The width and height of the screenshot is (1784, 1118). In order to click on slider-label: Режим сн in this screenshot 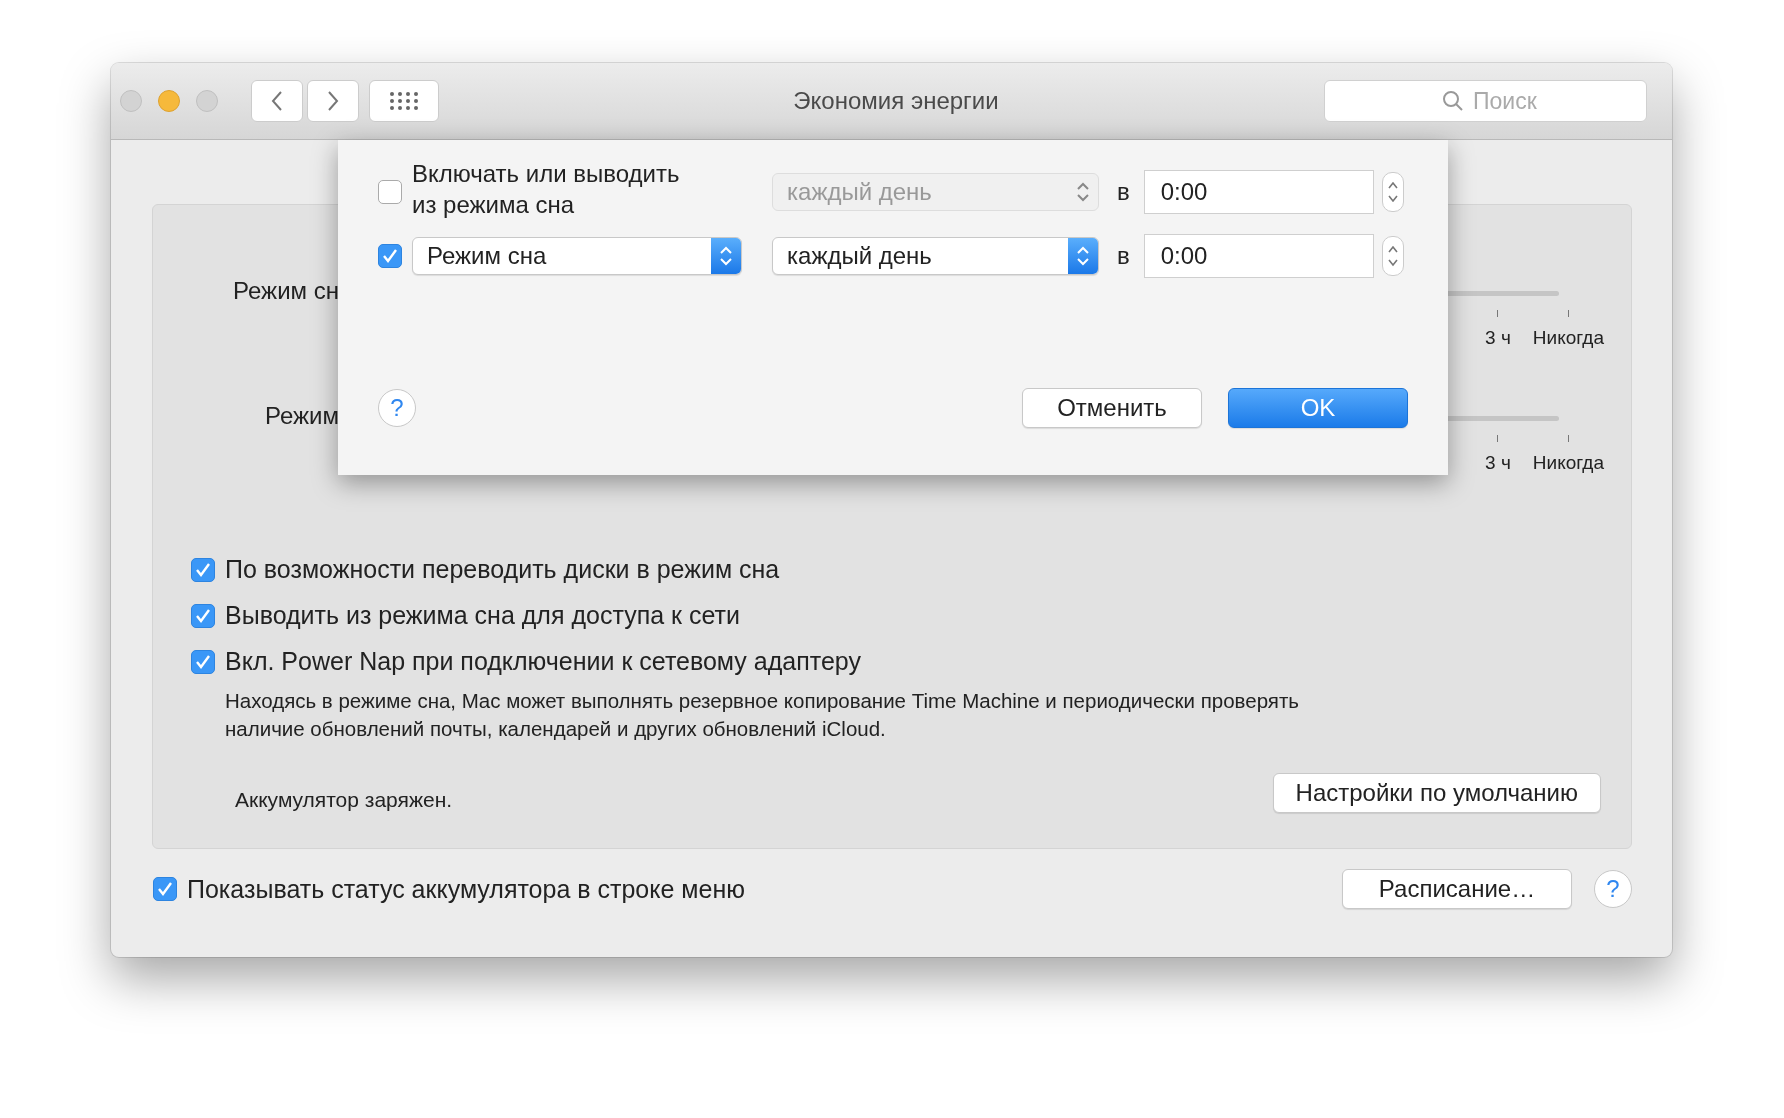, I will do `click(286, 290)`.